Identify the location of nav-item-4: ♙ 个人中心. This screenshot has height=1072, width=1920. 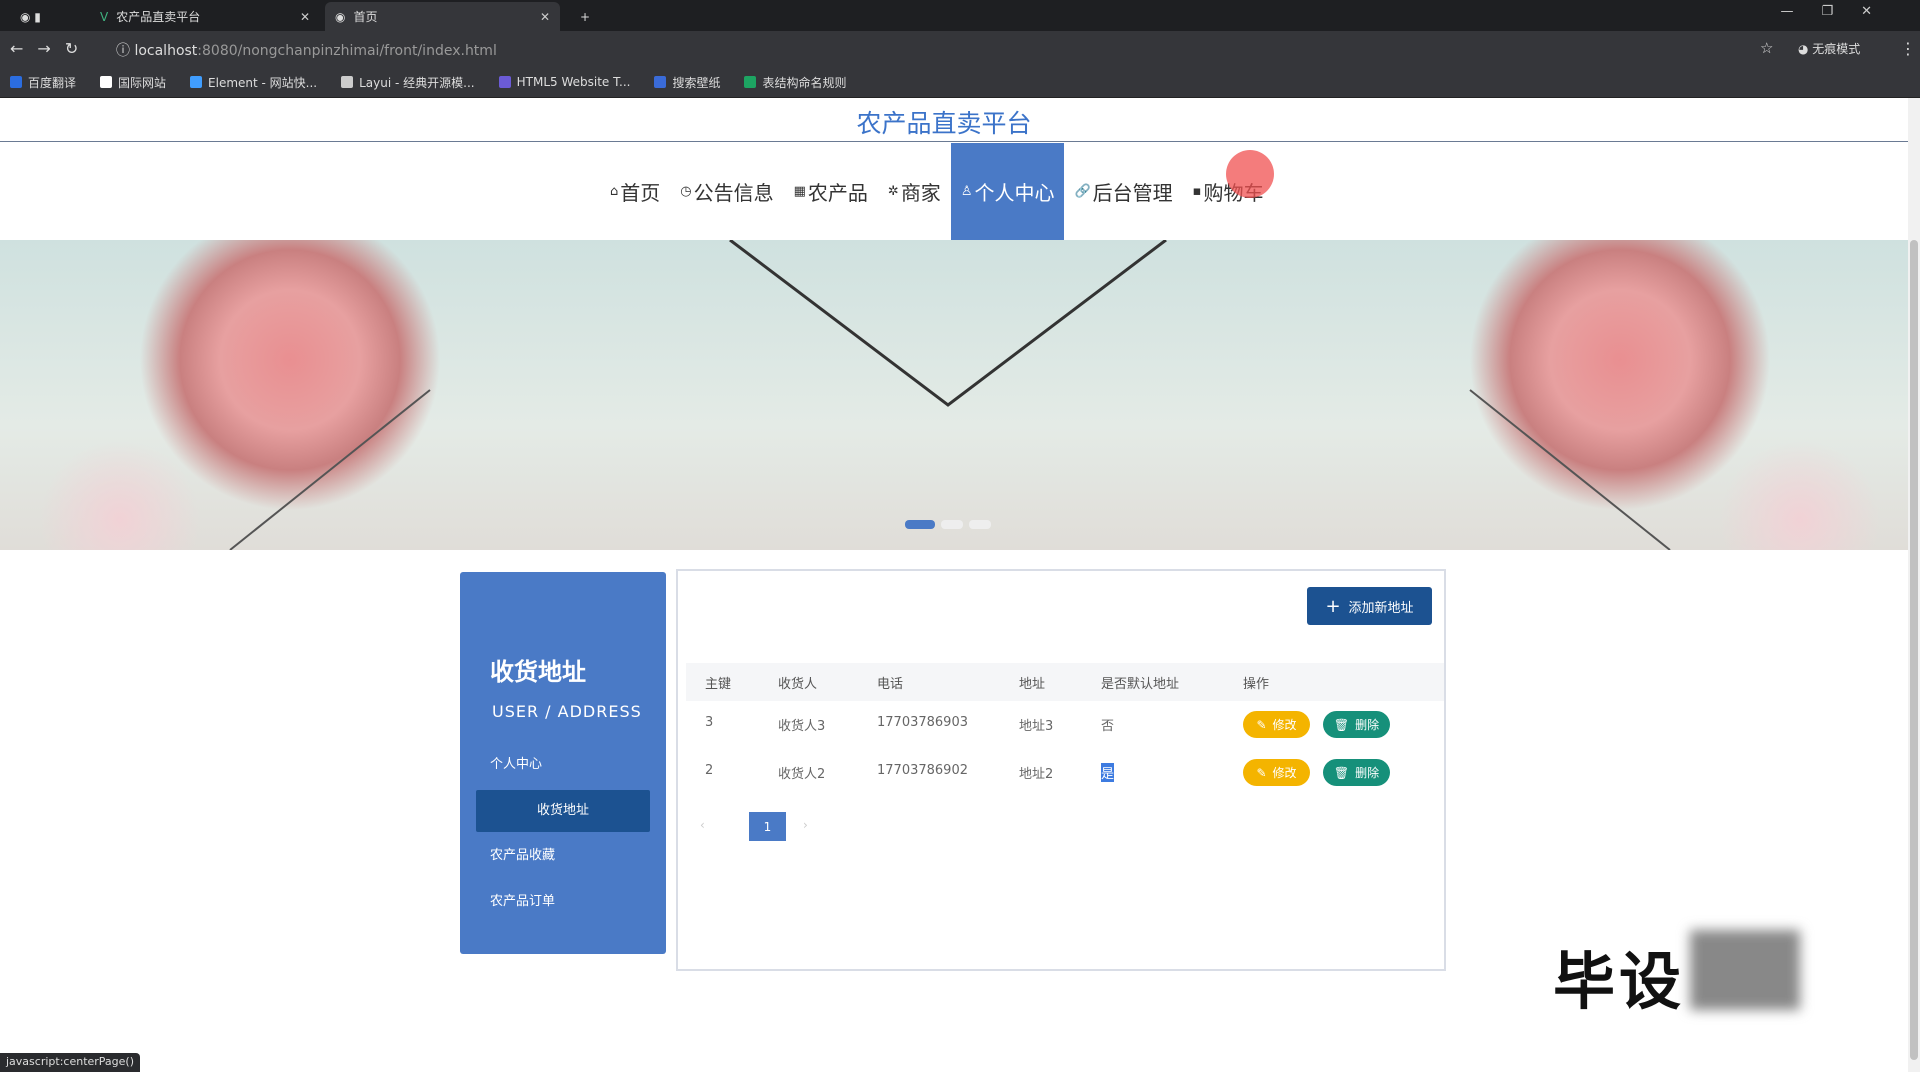
(1007, 191).